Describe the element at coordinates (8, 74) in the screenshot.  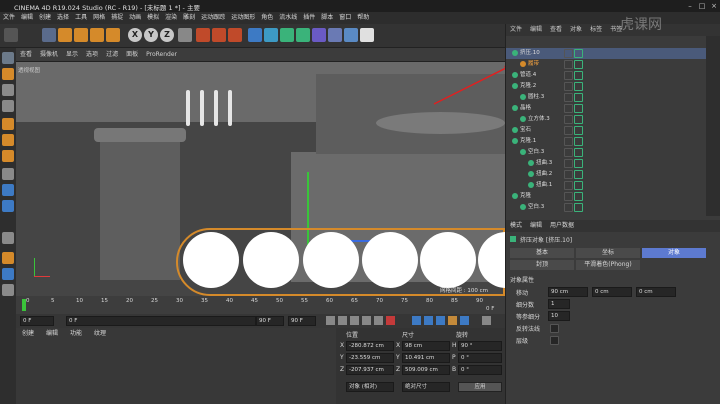
I see `model-mode-icon` at that location.